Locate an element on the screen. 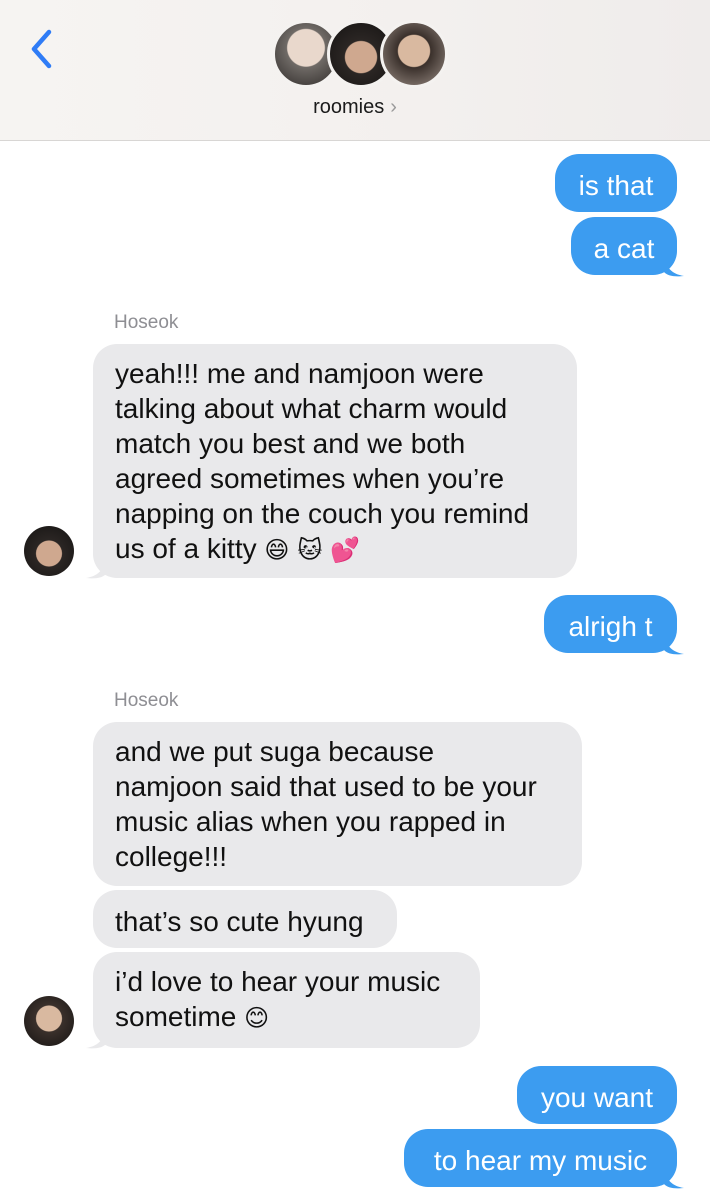 The width and height of the screenshot is (710, 1200). conversation-header: roomies › is located at coordinates (355, 70).